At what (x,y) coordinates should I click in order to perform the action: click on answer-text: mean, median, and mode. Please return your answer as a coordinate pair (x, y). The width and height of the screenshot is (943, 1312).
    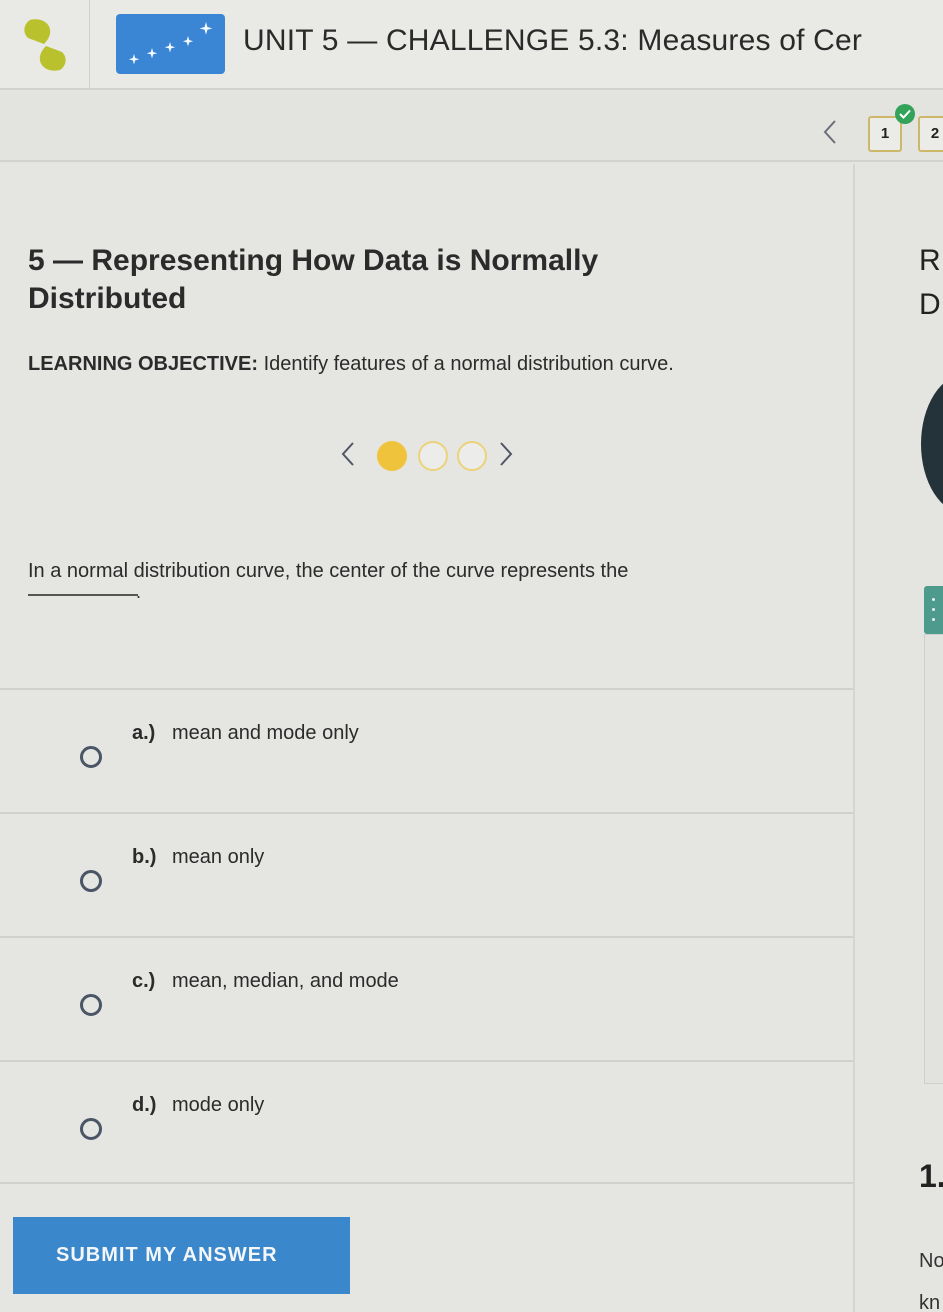
    Looking at the image, I should click on (285, 981).